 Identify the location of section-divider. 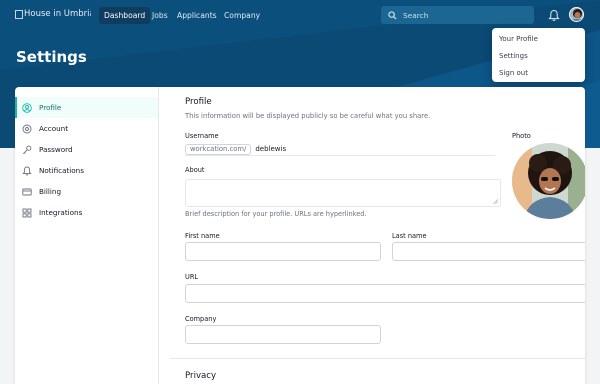
(377, 358).